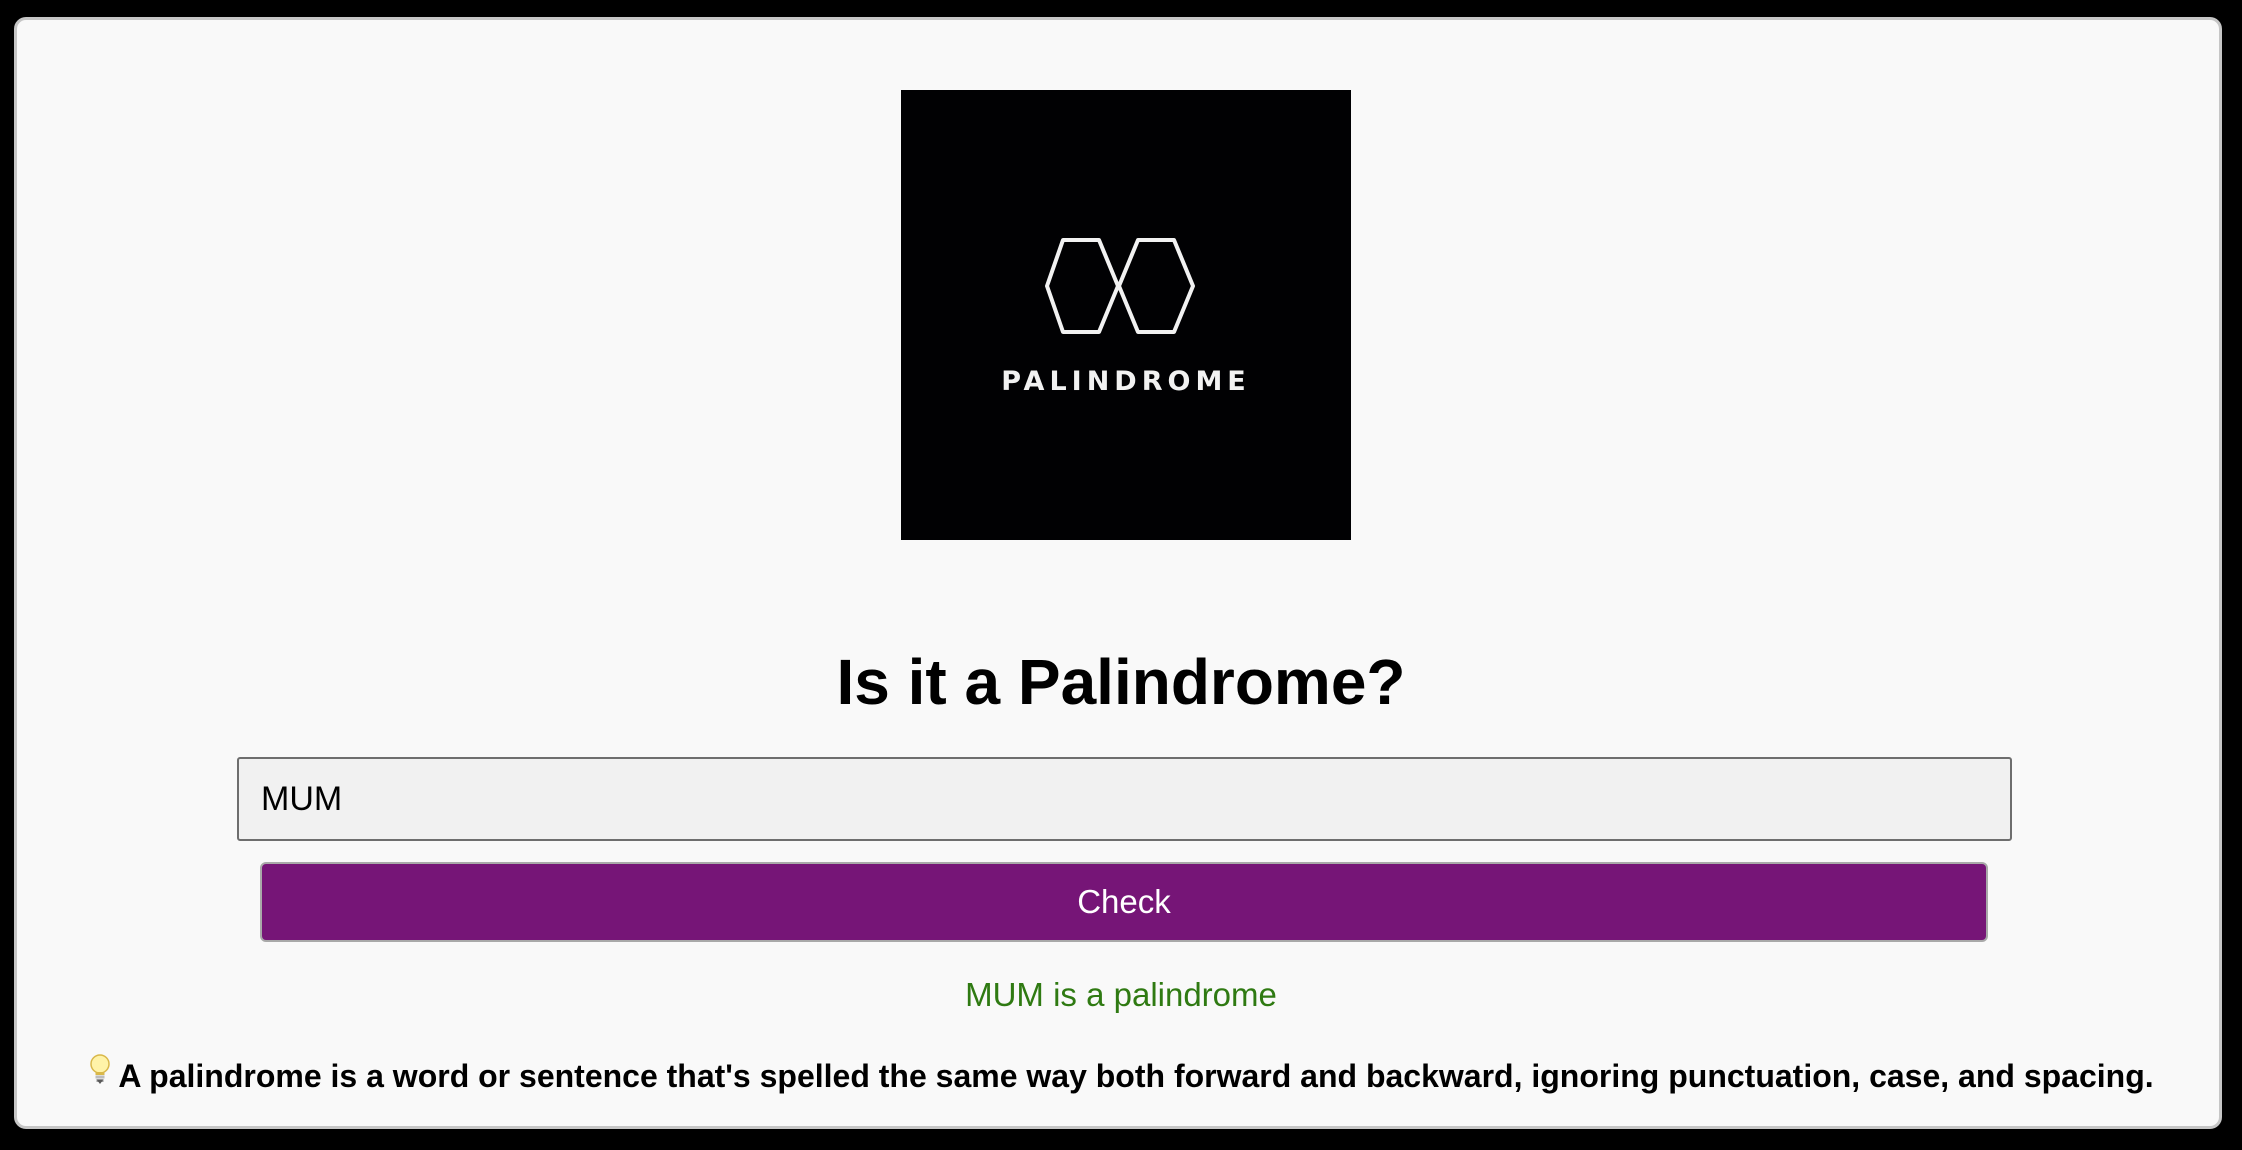  What do you see at coordinates (1120, 286) in the screenshot?
I see `hexagons-icon` at bounding box center [1120, 286].